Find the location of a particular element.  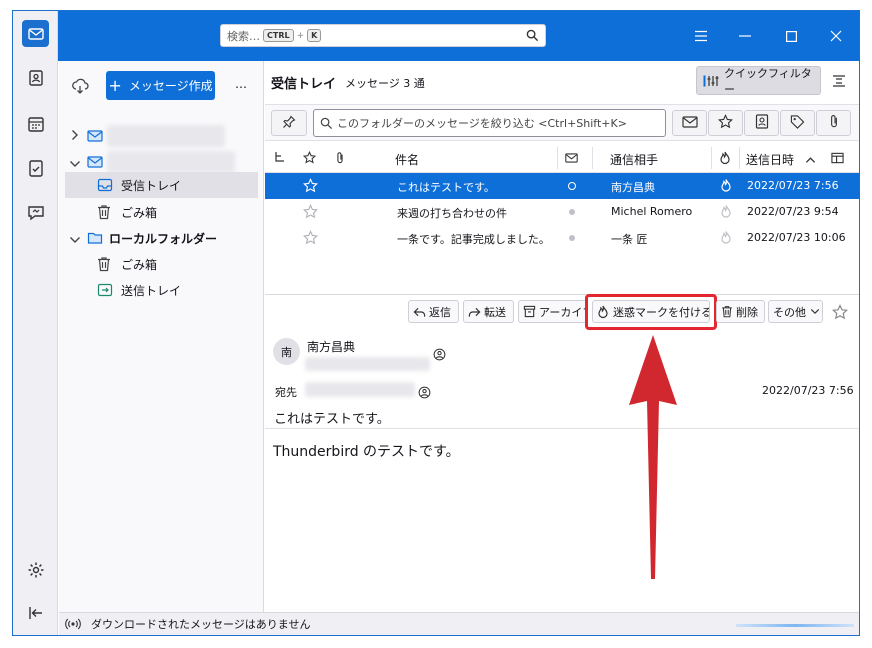

filter-unread-button is located at coordinates (689, 123).